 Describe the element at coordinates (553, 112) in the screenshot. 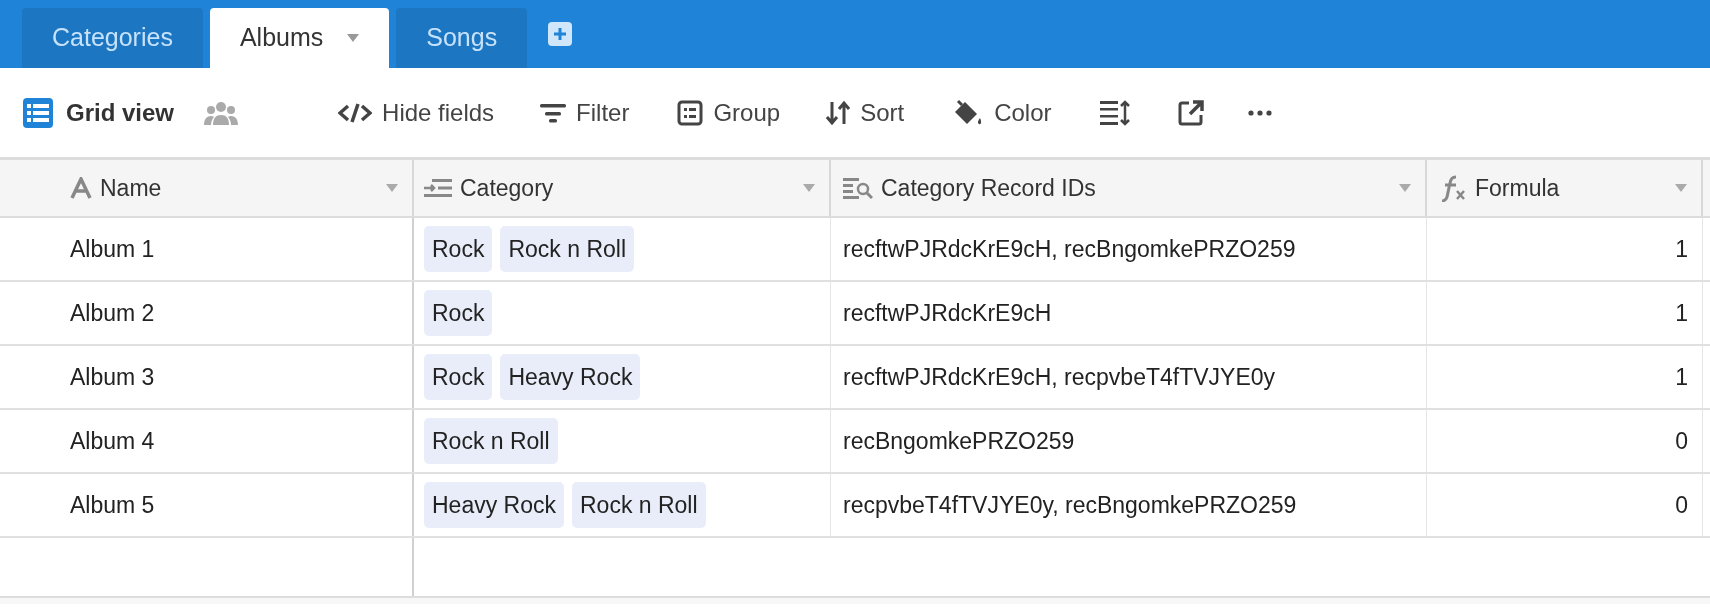

I see `filter-icon` at that location.